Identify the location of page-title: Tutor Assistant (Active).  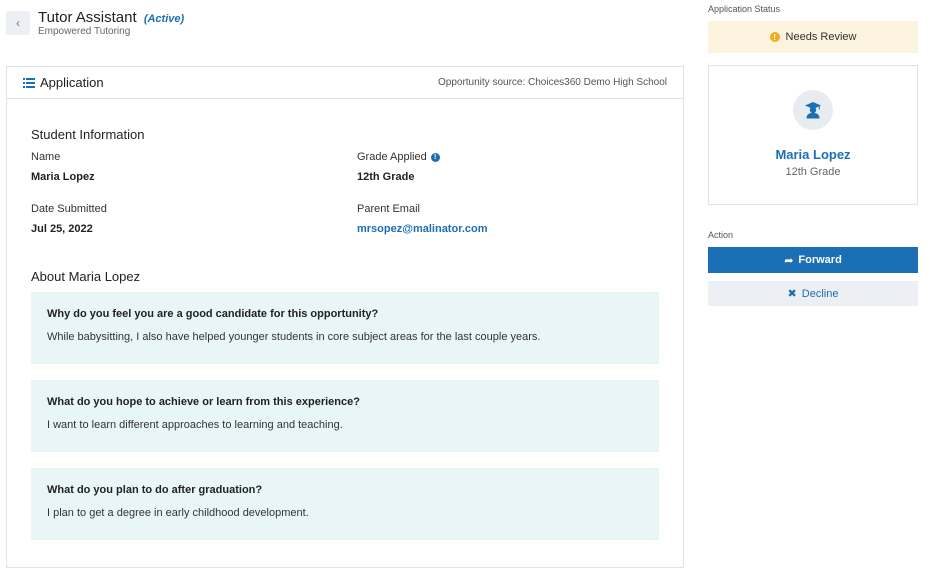
(111, 17).